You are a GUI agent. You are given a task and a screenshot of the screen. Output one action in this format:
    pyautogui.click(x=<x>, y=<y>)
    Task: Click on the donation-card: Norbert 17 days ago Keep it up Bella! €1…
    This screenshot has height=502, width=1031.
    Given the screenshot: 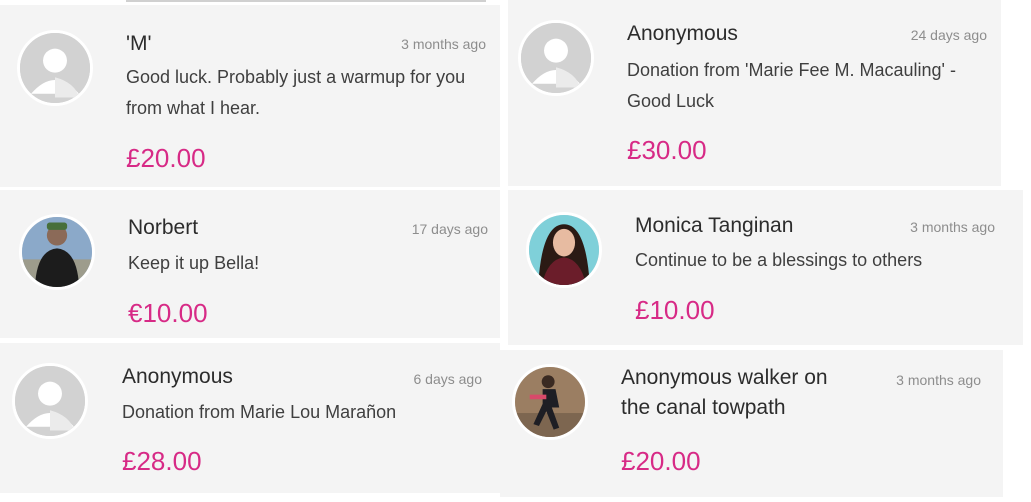 What is the action you would take?
    pyautogui.click(x=250, y=264)
    